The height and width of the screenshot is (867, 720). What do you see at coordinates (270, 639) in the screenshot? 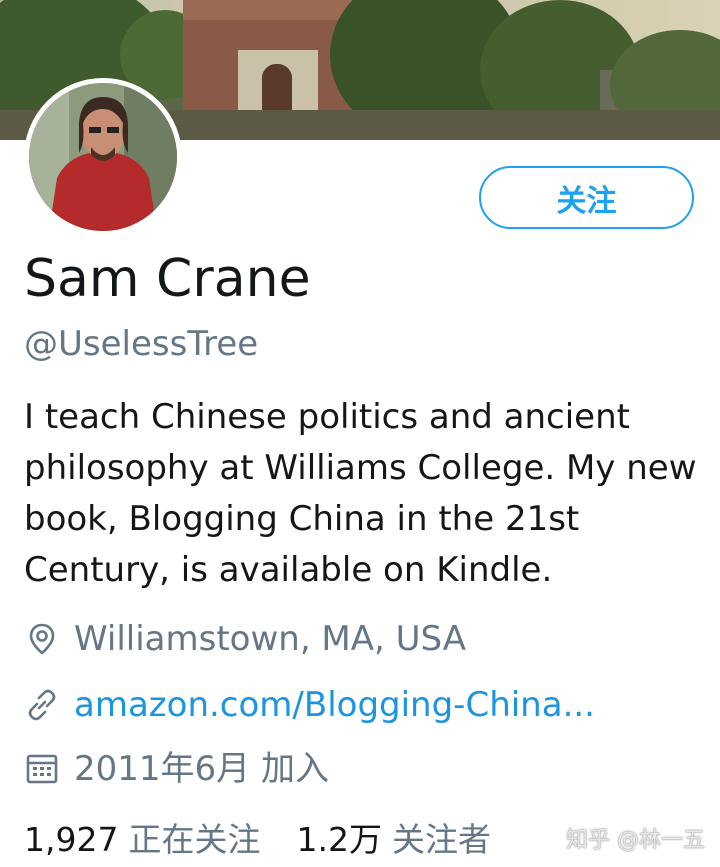
I see `location-text: Williamstown, MA, USA` at bounding box center [270, 639].